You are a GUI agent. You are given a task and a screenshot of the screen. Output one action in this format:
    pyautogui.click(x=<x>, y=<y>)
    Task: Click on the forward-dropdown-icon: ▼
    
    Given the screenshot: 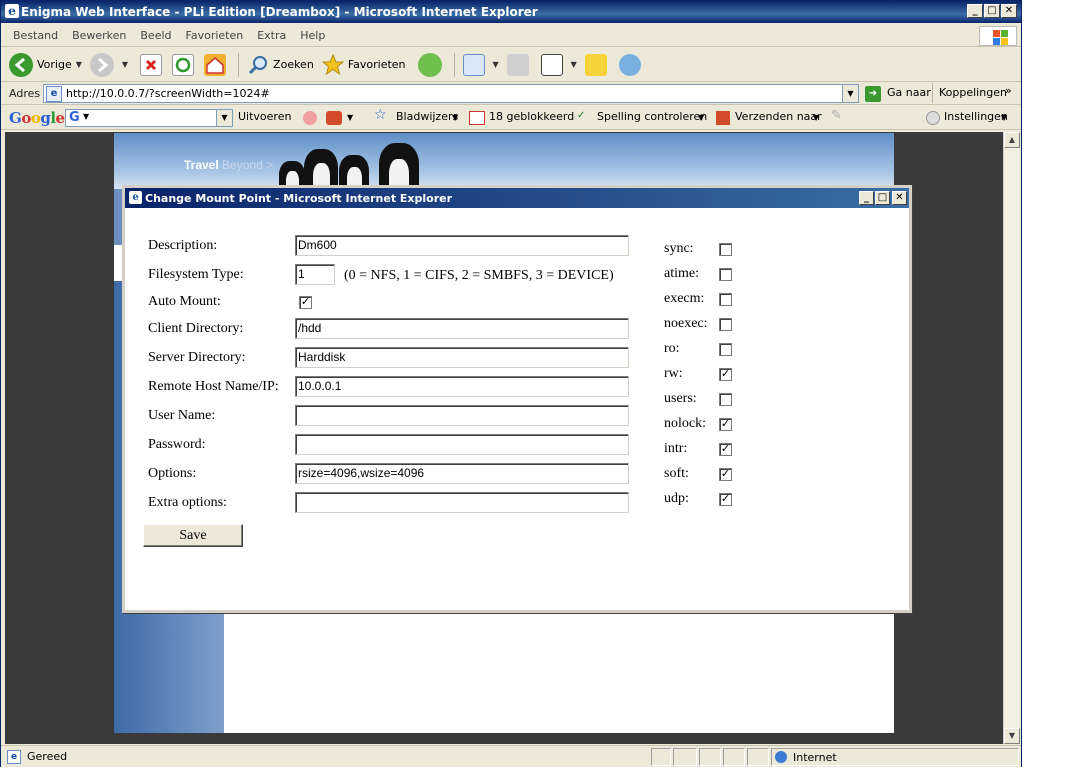 What is the action you would take?
    pyautogui.click(x=125, y=64)
    